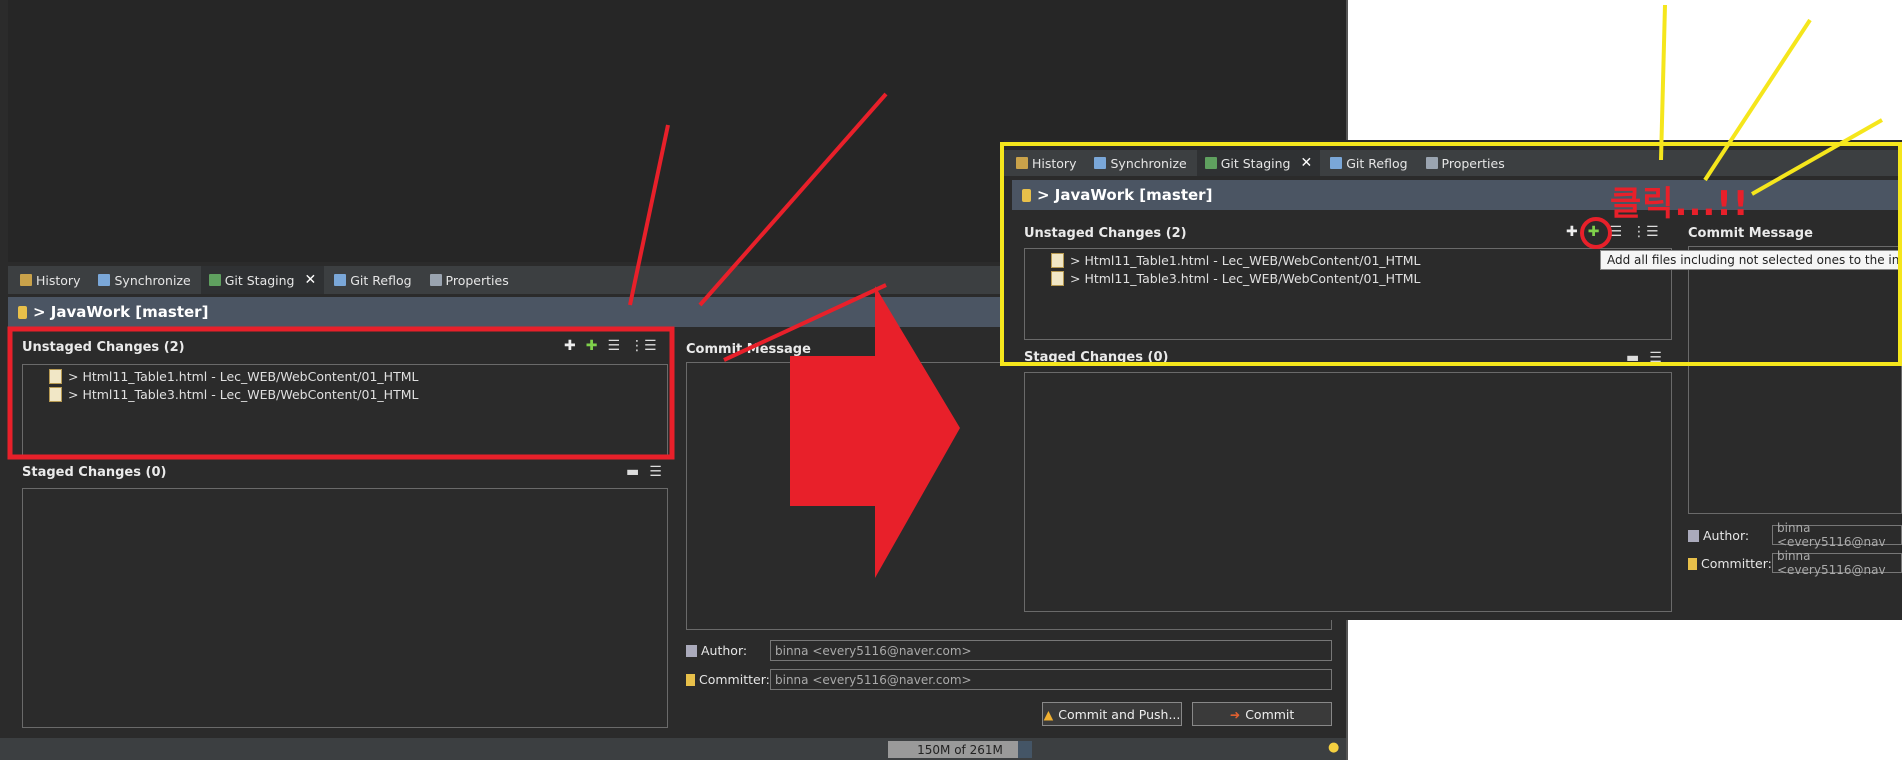 This screenshot has height=760, width=1902. Describe the element at coordinates (1680, 204) in the screenshot. I see `click-annotation-text: 클릭...!!` at that location.